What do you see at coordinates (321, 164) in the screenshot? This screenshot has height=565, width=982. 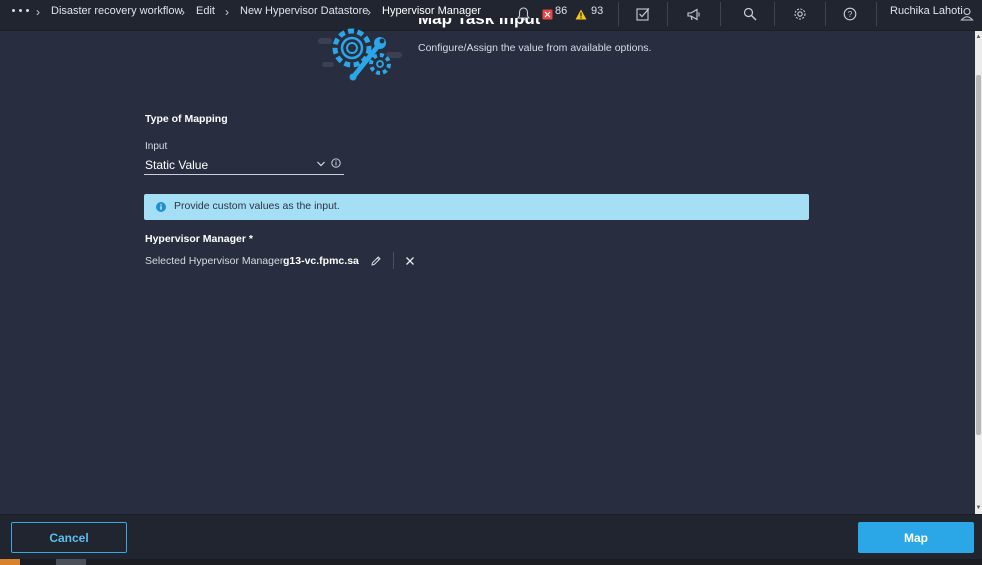 I see `chevron-down-icon` at bounding box center [321, 164].